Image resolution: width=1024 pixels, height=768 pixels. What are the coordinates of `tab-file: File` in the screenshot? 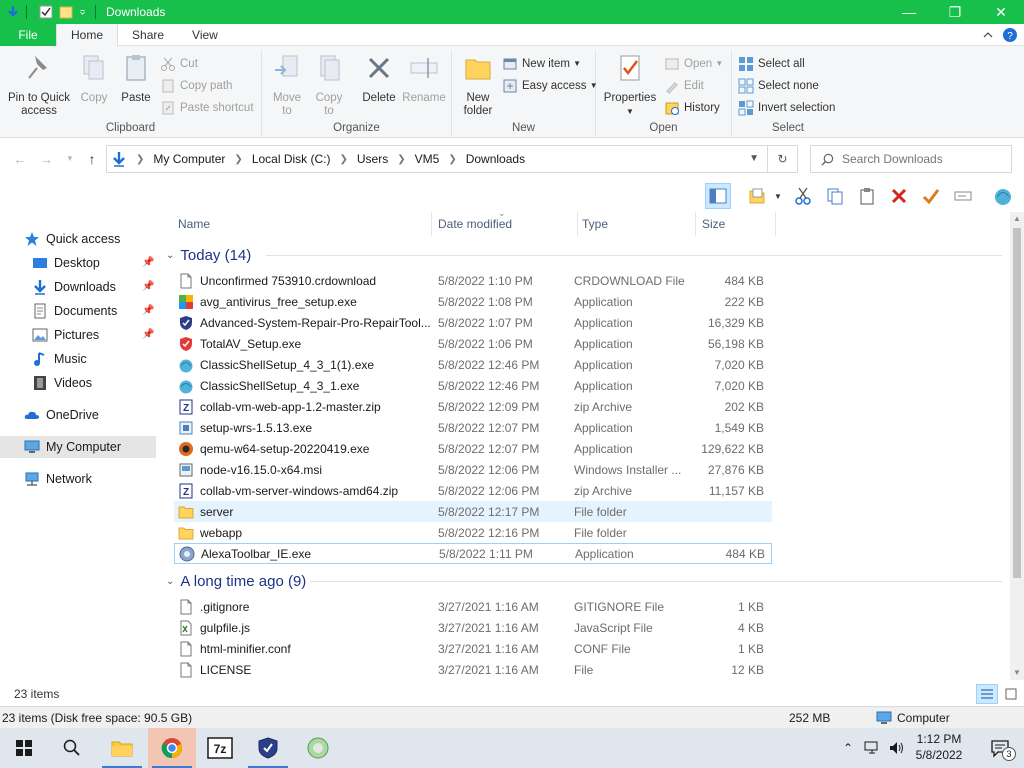 It's located at (28, 35).